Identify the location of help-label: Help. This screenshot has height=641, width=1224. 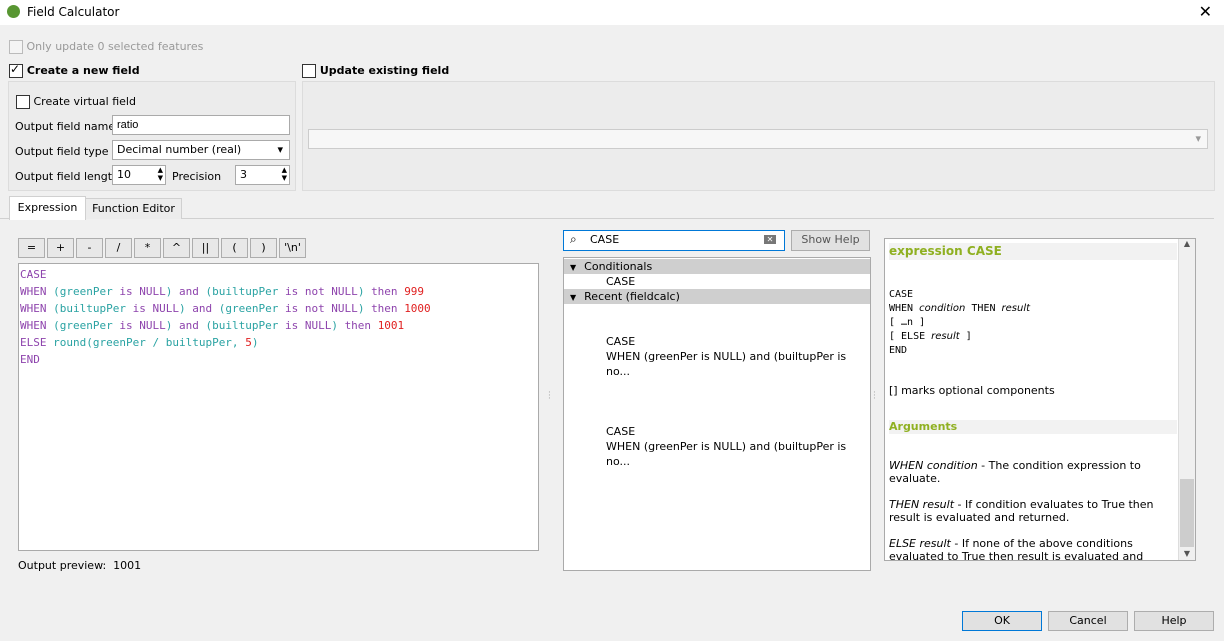
(1174, 620).